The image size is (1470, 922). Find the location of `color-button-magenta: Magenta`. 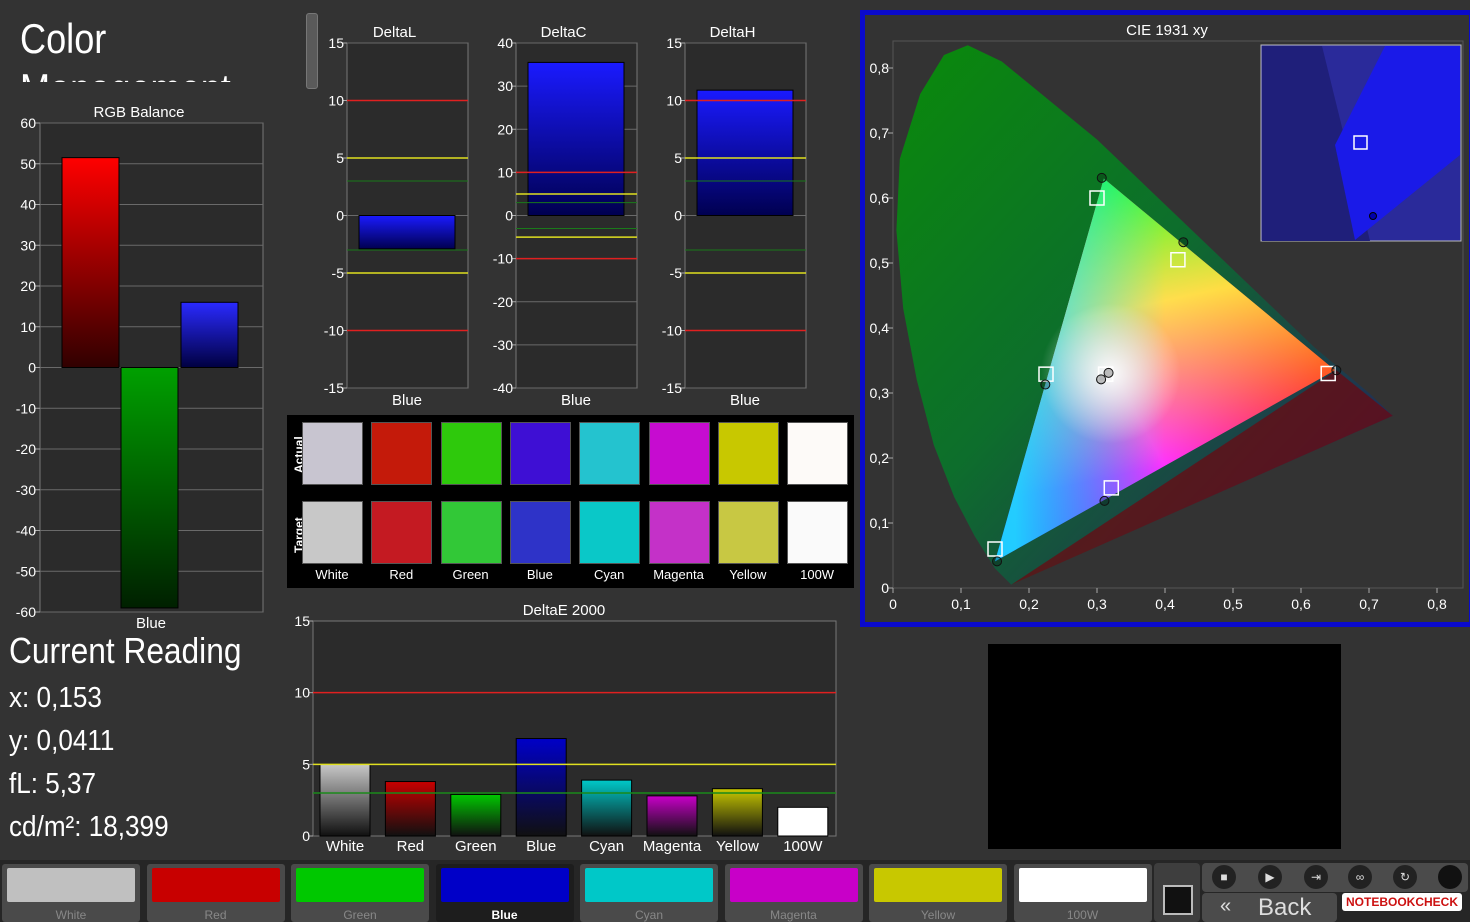

color-button-magenta: Magenta is located at coordinates (793, 893).